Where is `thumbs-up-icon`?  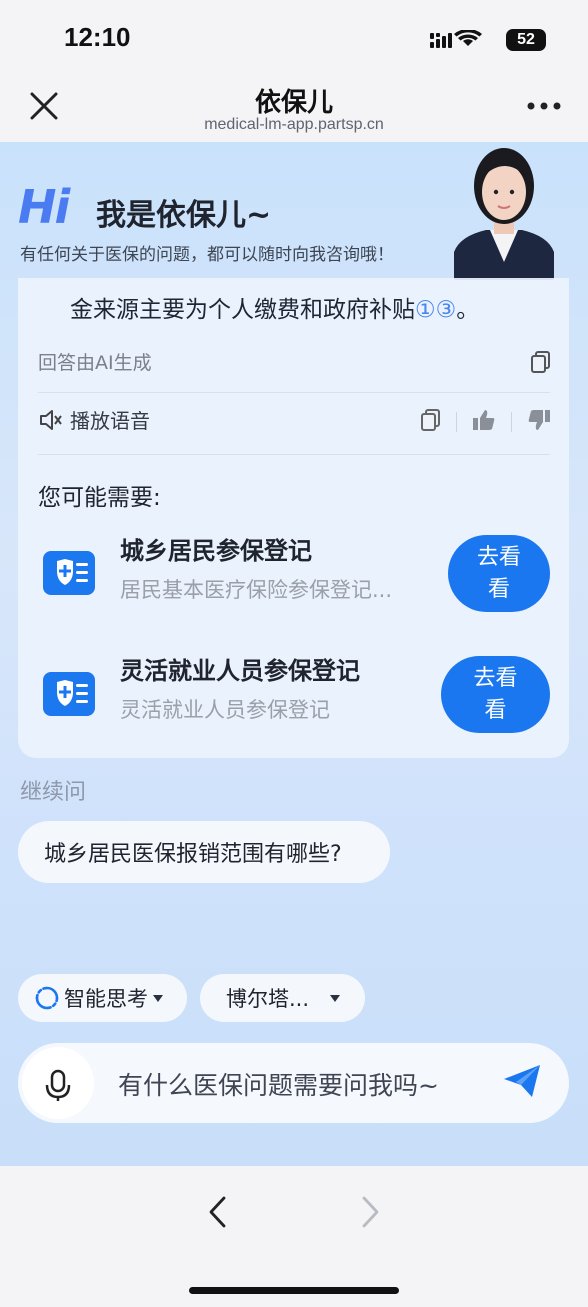 thumbs-up-icon is located at coordinates (484, 420).